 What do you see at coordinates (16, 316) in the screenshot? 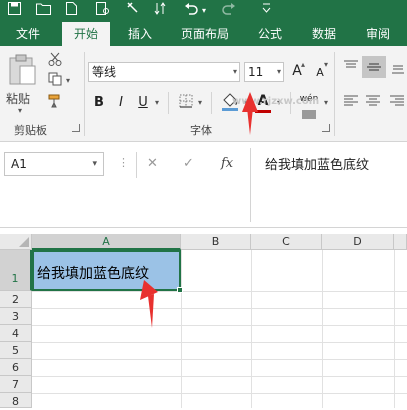
I see `row-header-3: 3` at bounding box center [16, 316].